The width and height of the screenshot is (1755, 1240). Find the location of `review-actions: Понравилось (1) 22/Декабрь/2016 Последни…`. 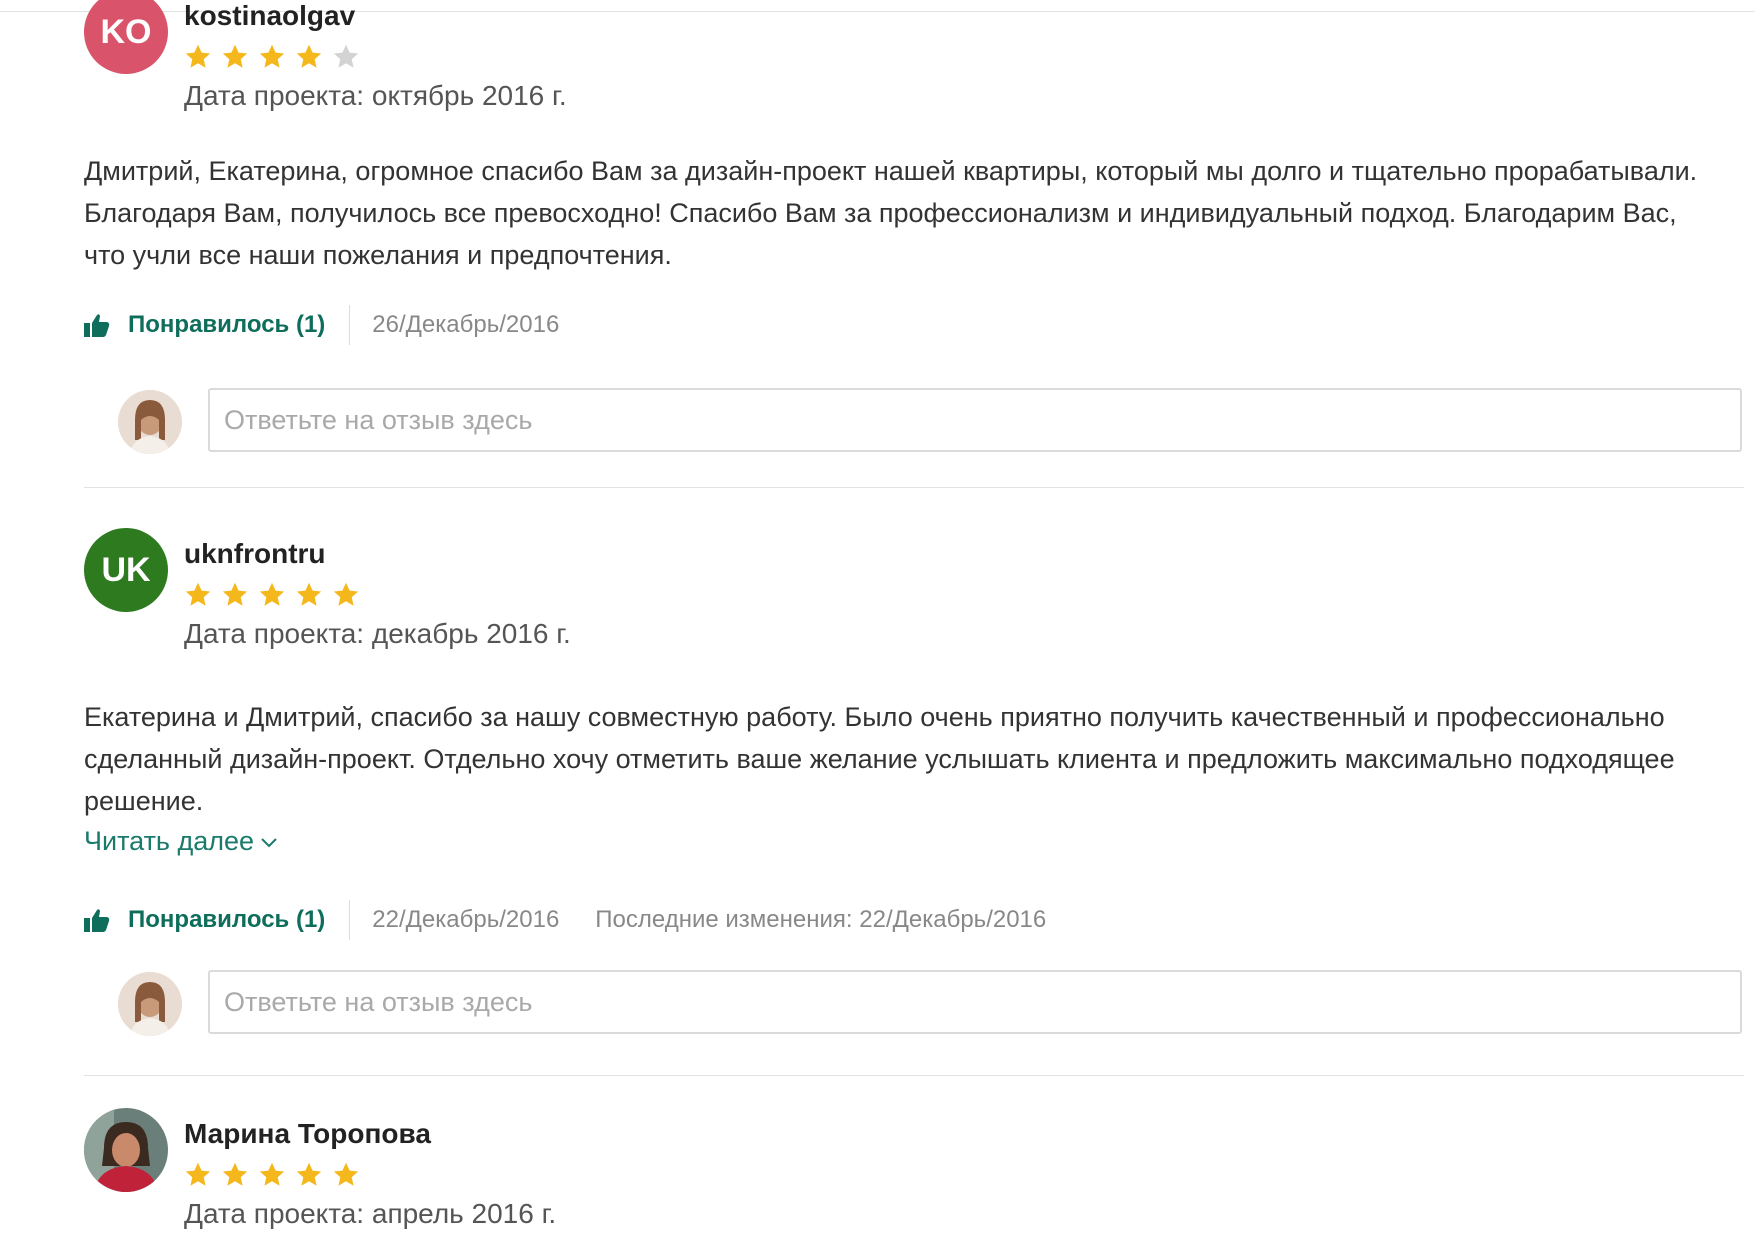

review-actions: Понравилось (1) 22/Декабрь/2016 Последни… is located at coordinates (565, 920).